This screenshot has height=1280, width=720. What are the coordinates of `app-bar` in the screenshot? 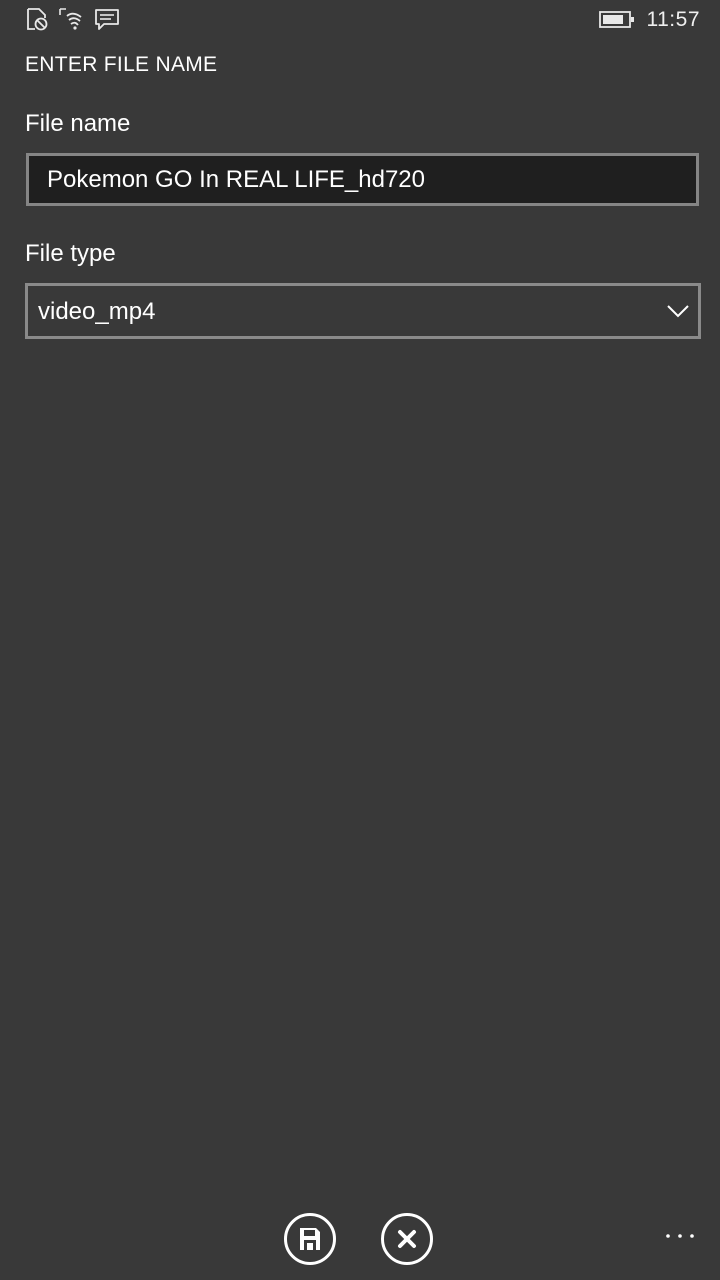 It's located at (360, 1240).